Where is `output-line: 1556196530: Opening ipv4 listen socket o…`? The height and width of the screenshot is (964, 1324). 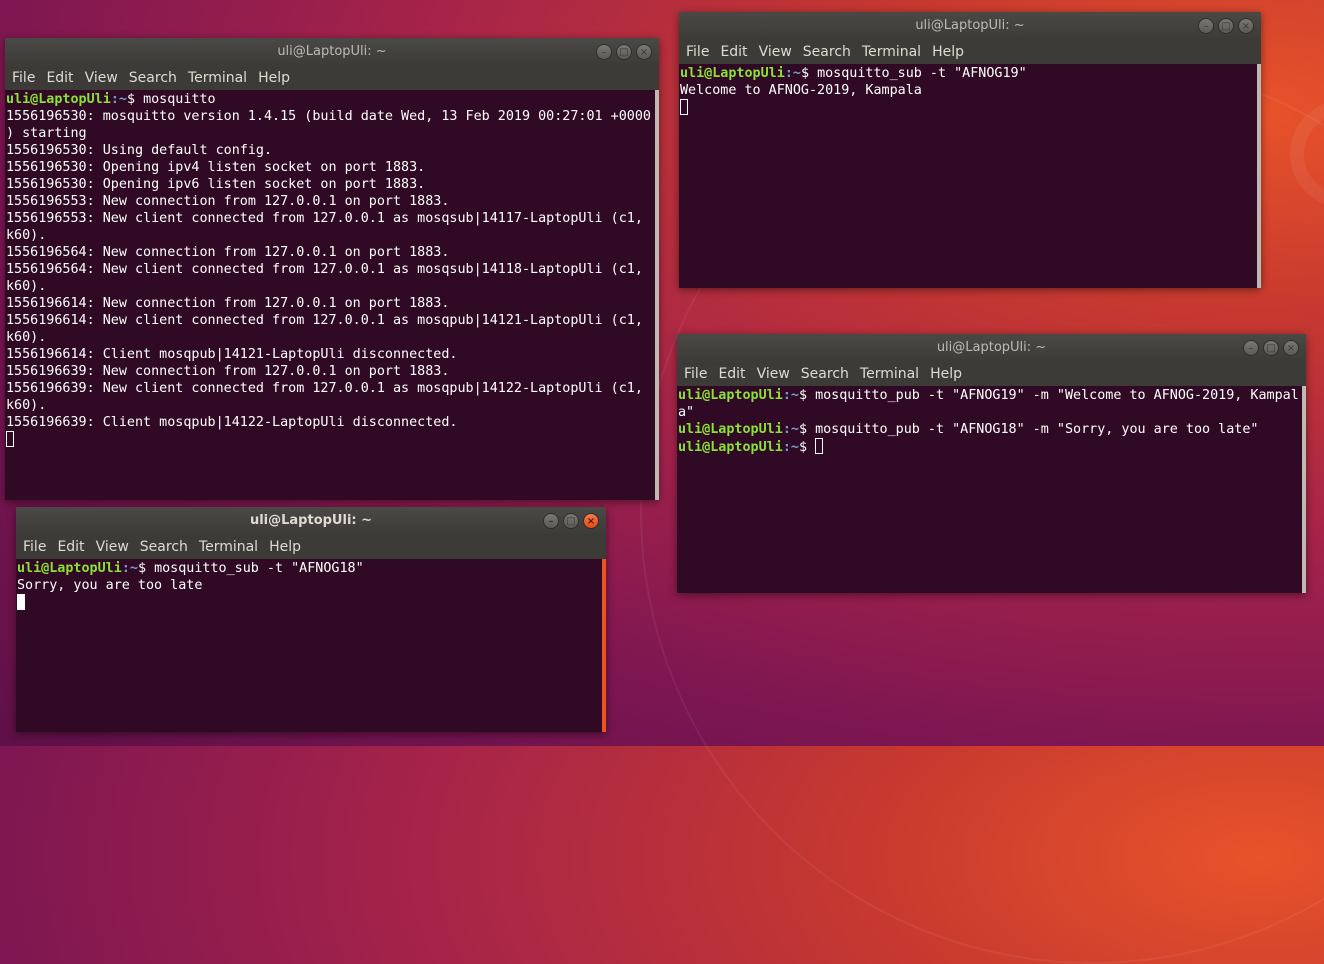
output-line: 1556196530: Opening ipv4 listen socket o… is located at coordinates (216, 167).